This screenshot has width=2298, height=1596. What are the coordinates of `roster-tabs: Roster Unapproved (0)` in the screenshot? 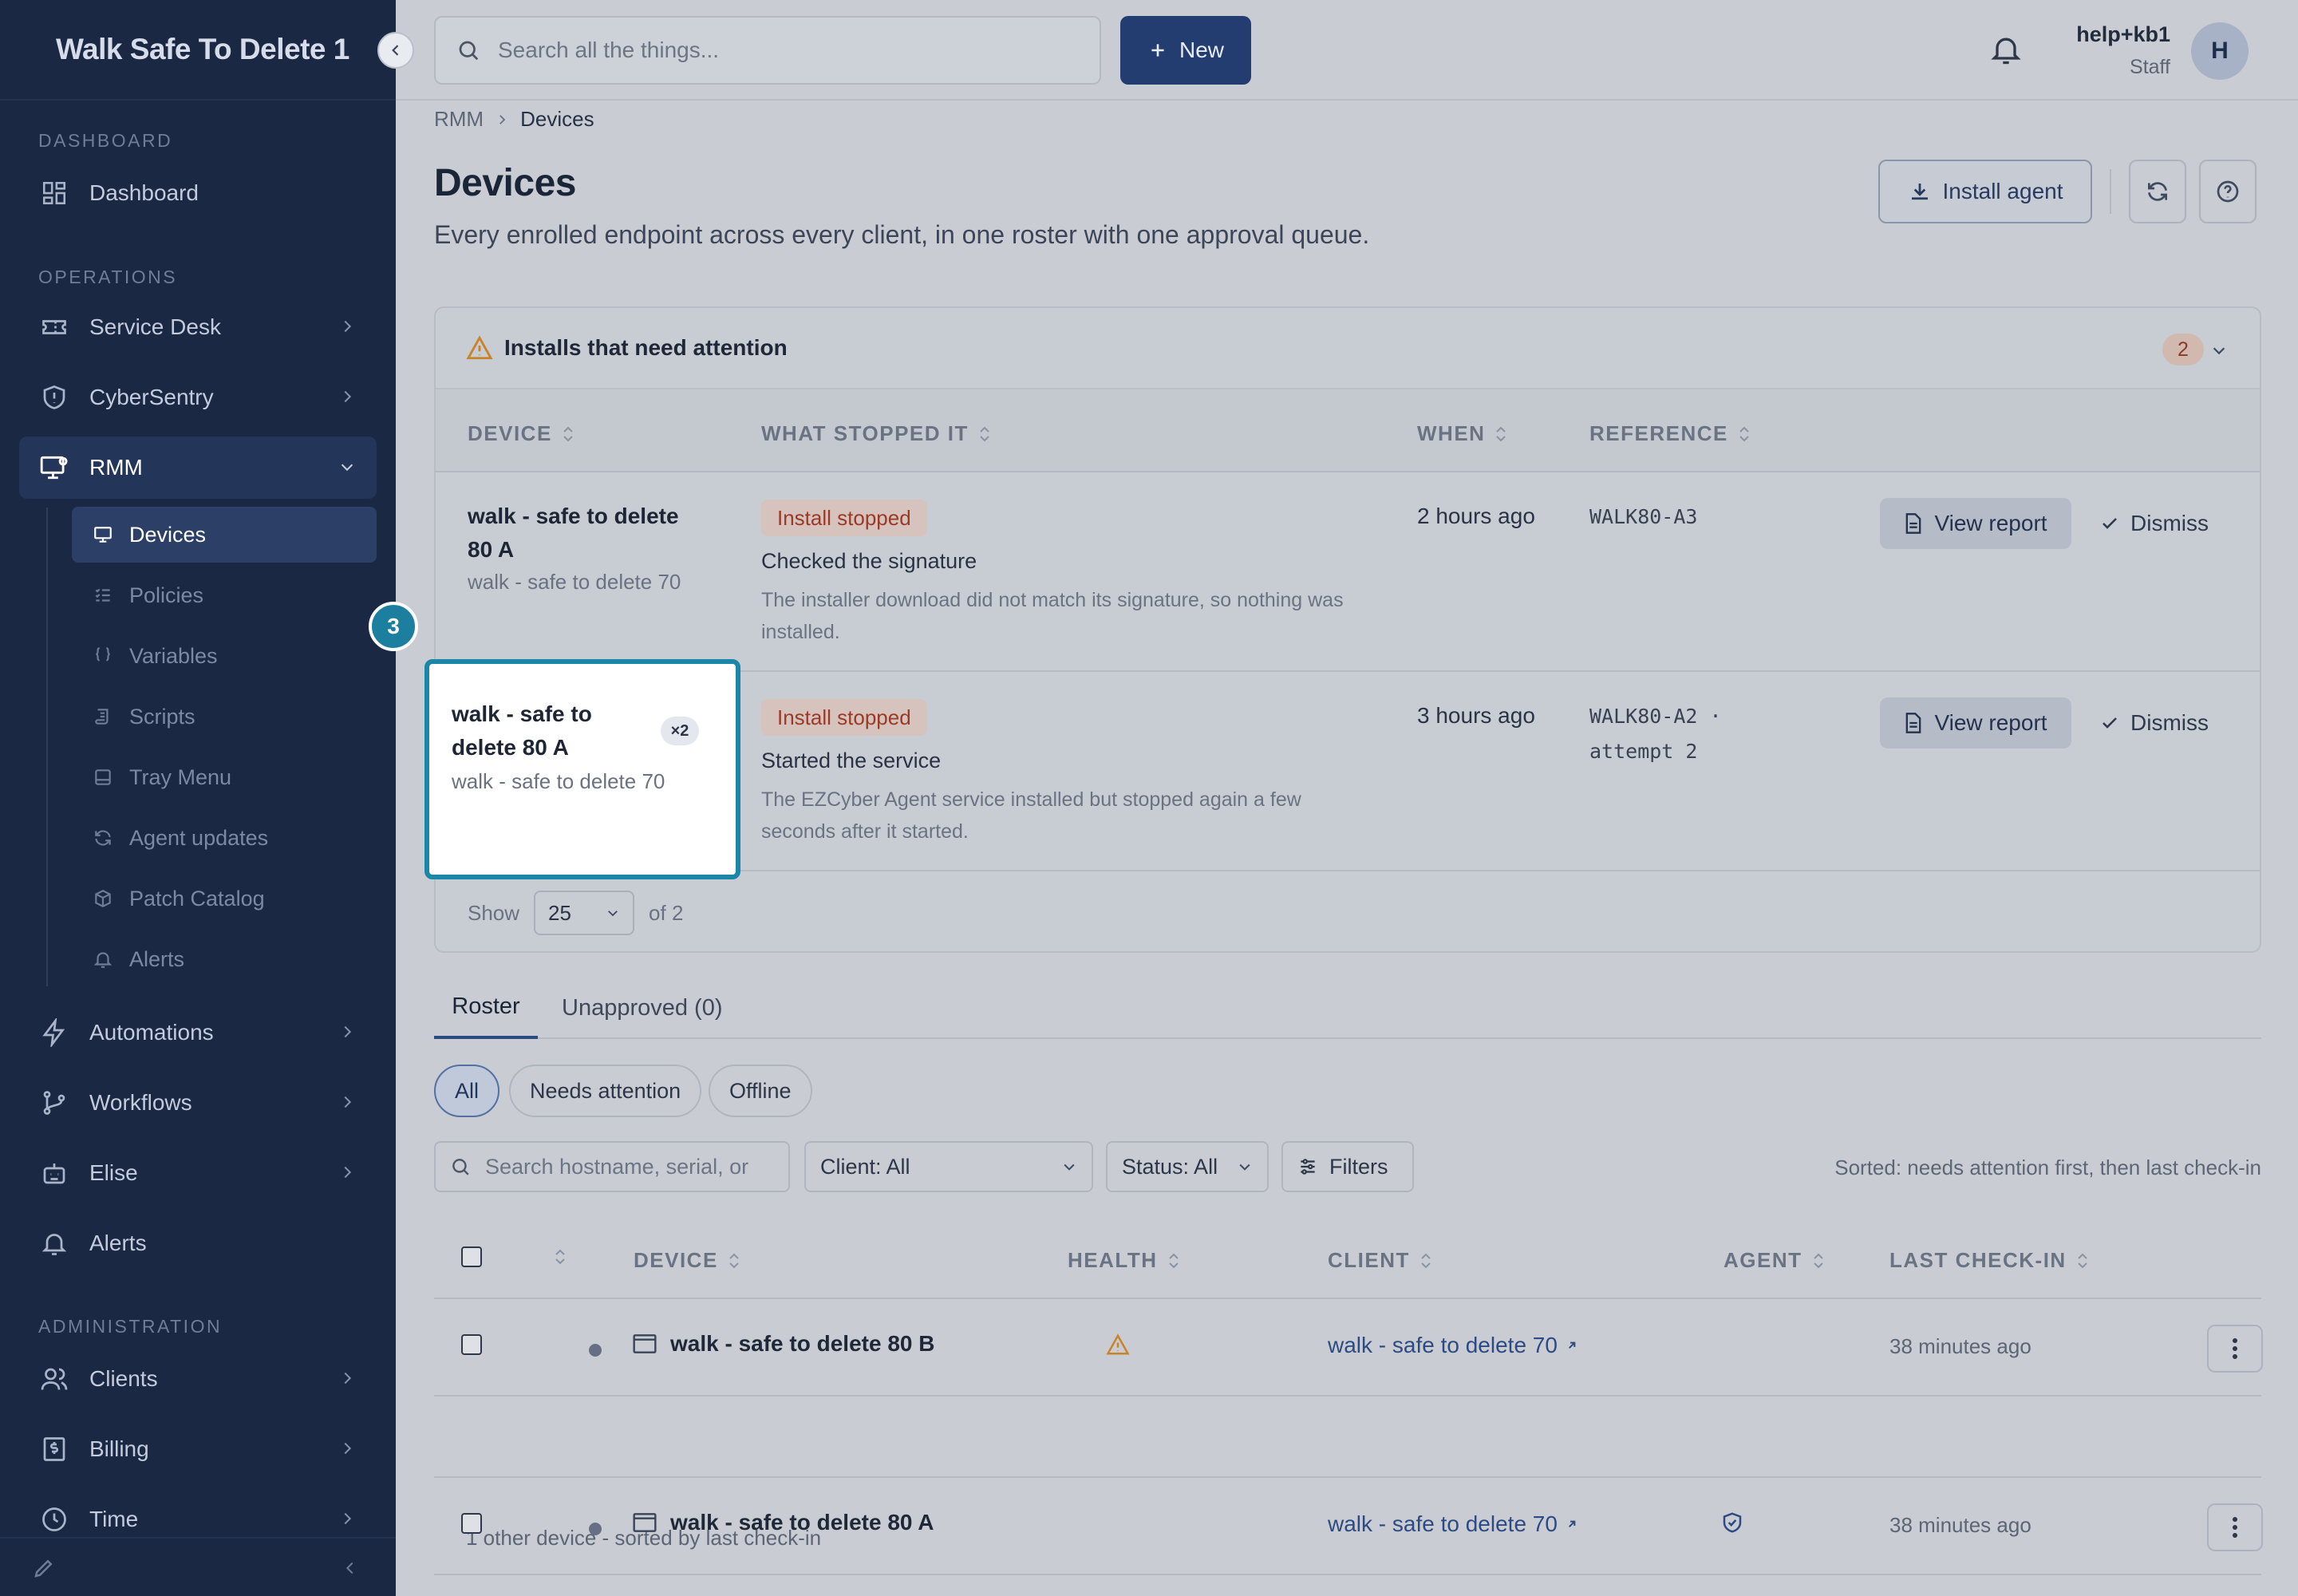 It's located at (1347, 1008).